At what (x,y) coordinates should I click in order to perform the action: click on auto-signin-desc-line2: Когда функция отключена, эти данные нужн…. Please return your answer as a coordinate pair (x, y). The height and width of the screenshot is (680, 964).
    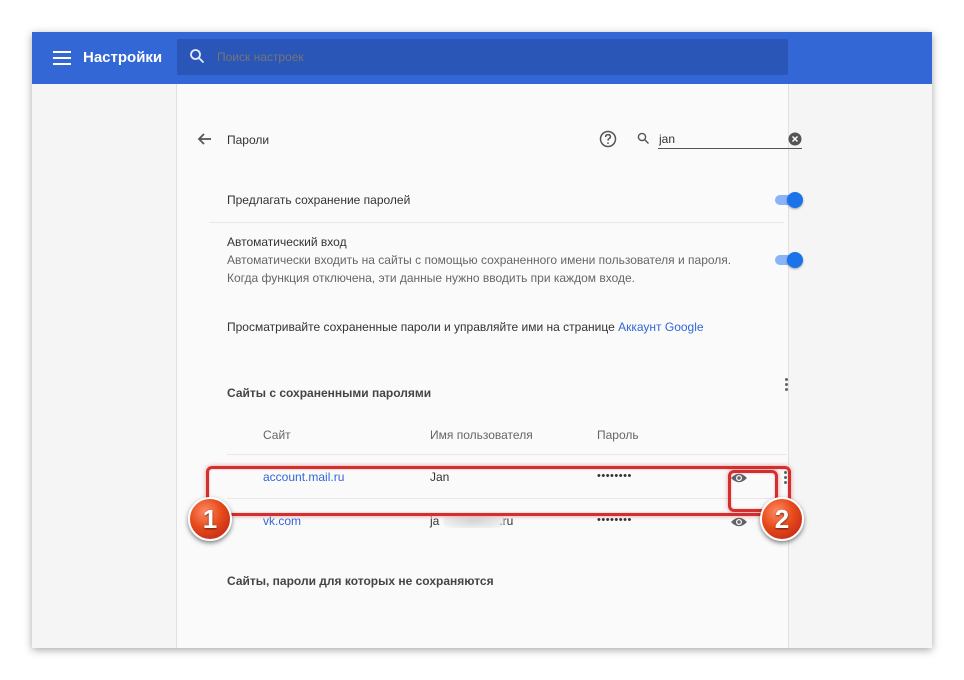
    Looking at the image, I should click on (431, 278).